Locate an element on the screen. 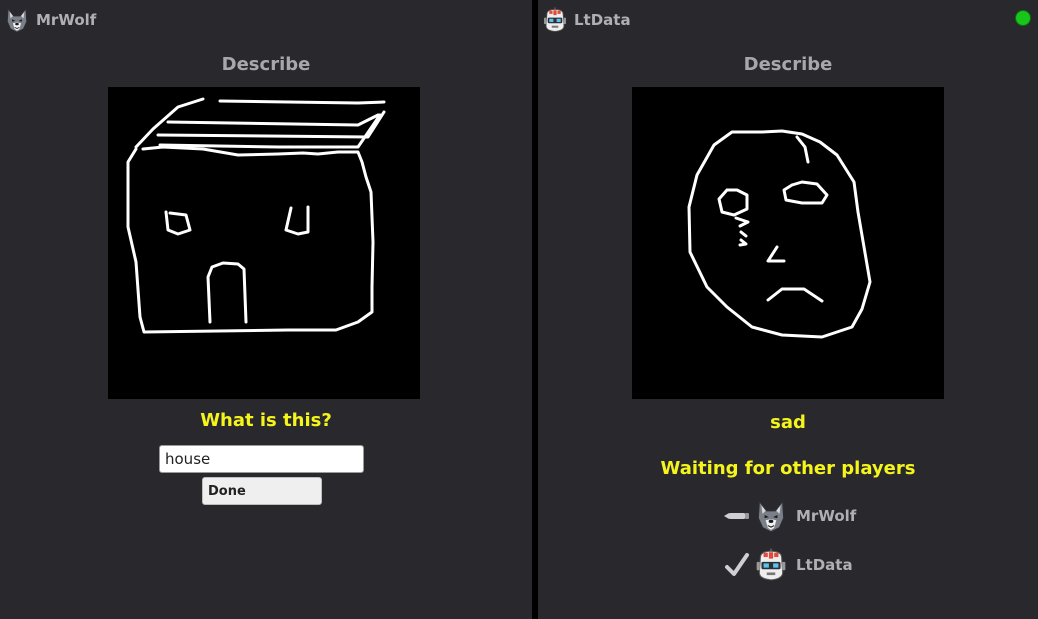  player-header: LtData is located at coordinates (586, 20).